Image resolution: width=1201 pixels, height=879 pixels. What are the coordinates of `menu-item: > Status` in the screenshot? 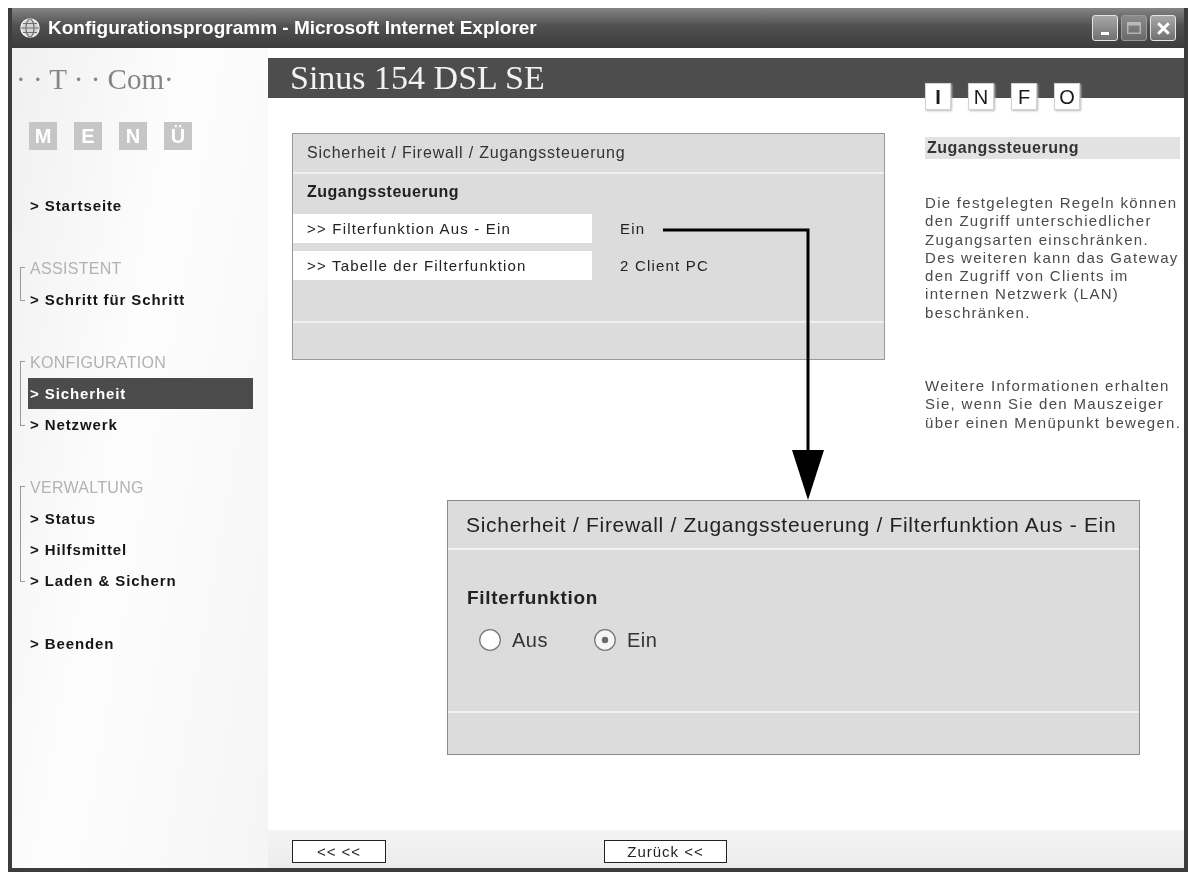 It's located at (140, 518).